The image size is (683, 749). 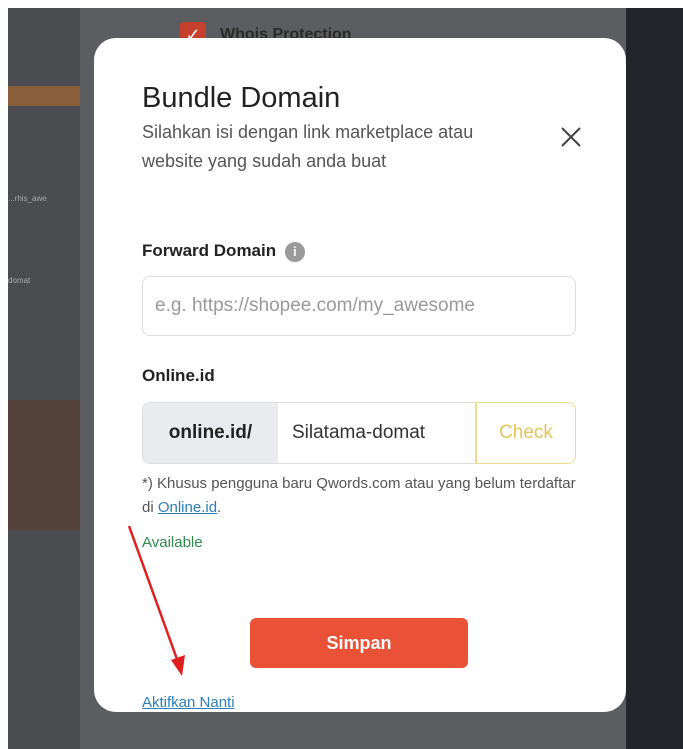 I want to click on activate-later-link: Aktifkan Nanti, so click(x=188, y=702).